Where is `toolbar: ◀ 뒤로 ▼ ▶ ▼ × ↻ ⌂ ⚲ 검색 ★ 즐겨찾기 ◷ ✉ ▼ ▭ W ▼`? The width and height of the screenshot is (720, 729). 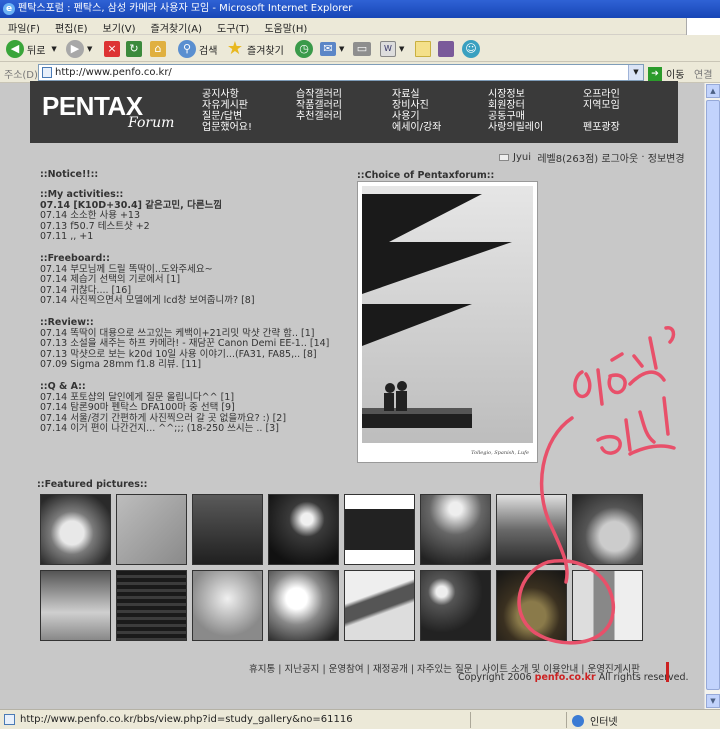
toolbar: ◀ 뒤로 ▼ ▶ ▼ × ↻ ⌂ ⚲ 검색 ★ 즐겨찾기 ◷ ✉ ▼ ▭ W ▼ is located at coordinates (360, 48).